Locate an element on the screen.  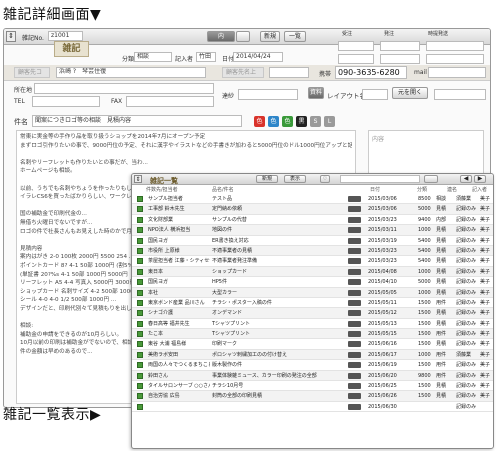
table-row: サンプル担当者 テスト品 2015/03/06 8500 相談 須藤業 美子 is located at coordinates (312, 199).